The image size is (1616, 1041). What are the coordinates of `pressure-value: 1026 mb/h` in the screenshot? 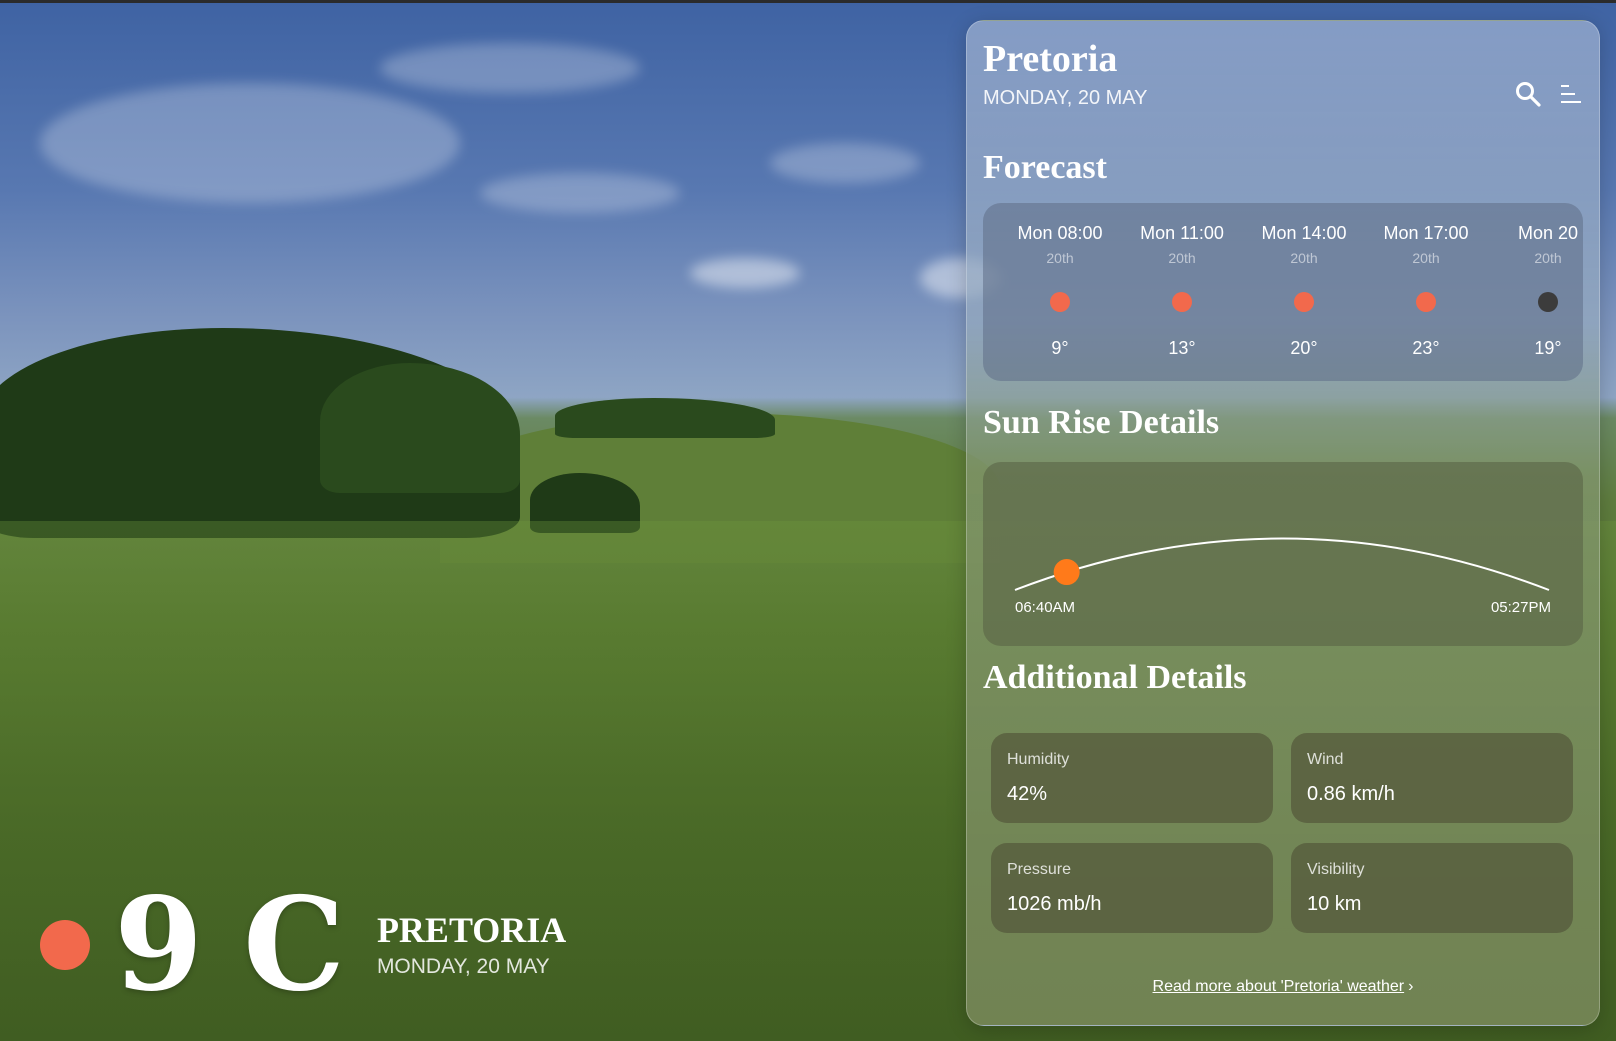 It's located at (1054, 904).